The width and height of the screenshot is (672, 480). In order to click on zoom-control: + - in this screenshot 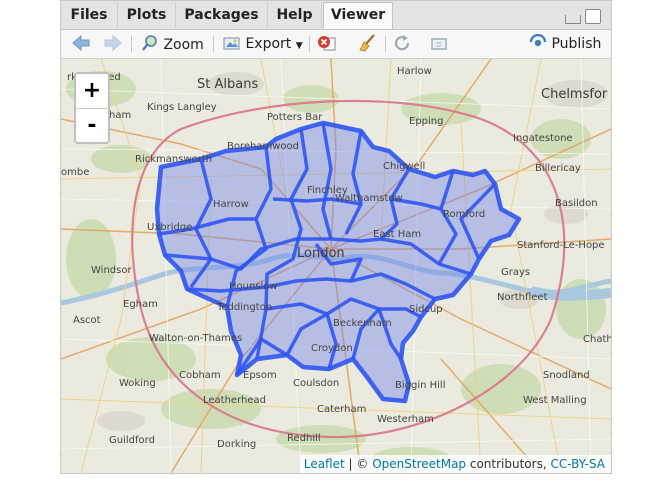, I will do `click(92, 108)`.